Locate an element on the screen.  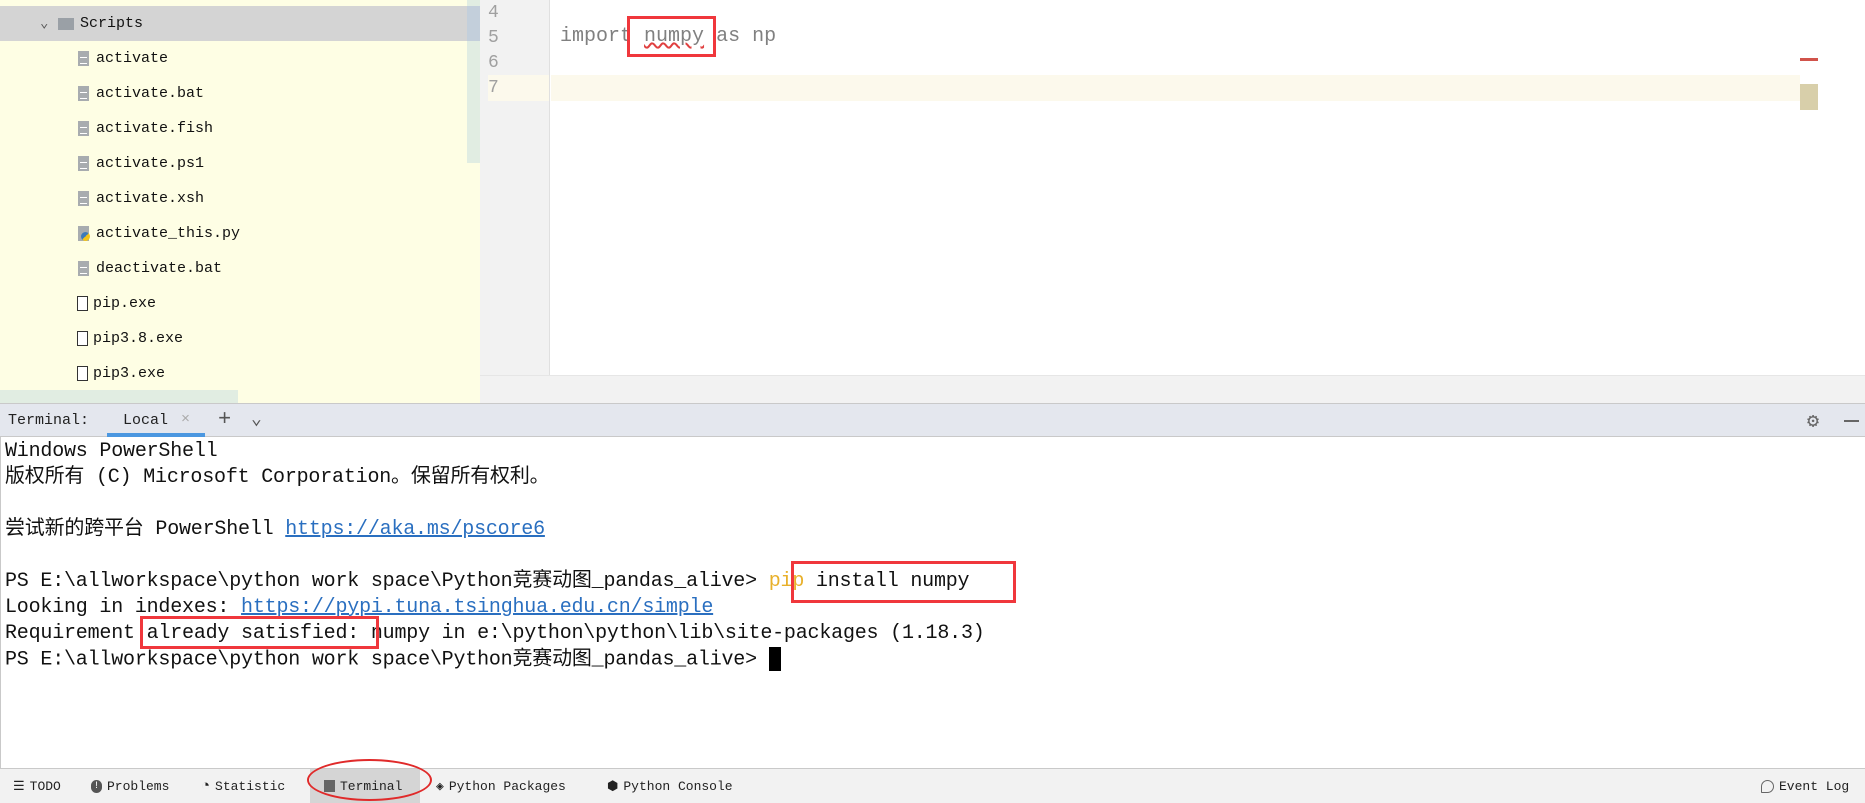
tree-file: activate.ps1 is located at coordinates (233, 163).